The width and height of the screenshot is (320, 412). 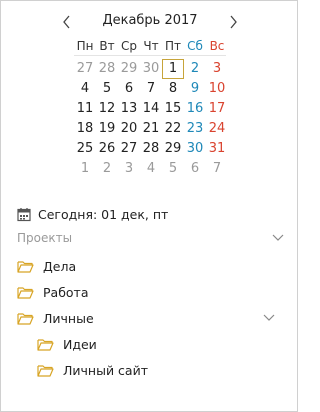 I want to click on calendar-day: 26, so click(x=107, y=149).